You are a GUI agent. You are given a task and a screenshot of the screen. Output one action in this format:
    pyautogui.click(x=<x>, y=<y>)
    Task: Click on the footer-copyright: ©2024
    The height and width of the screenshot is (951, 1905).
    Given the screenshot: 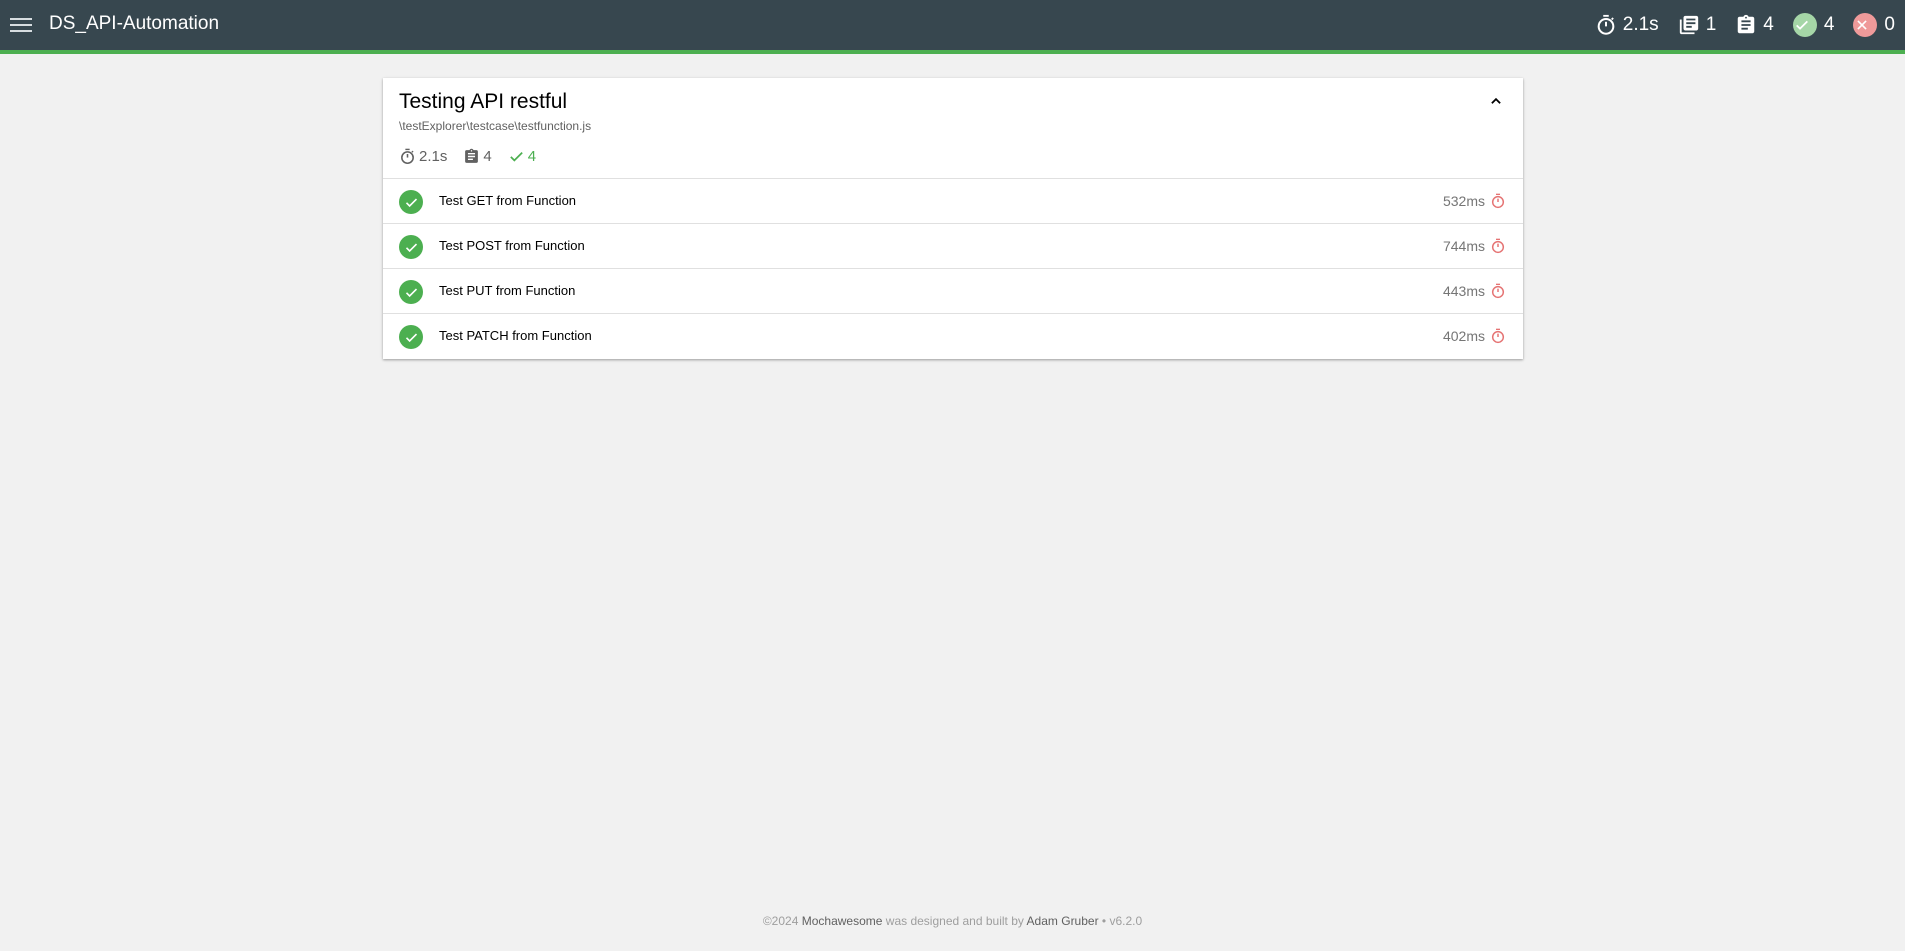 What is the action you would take?
    pyautogui.click(x=780, y=921)
    